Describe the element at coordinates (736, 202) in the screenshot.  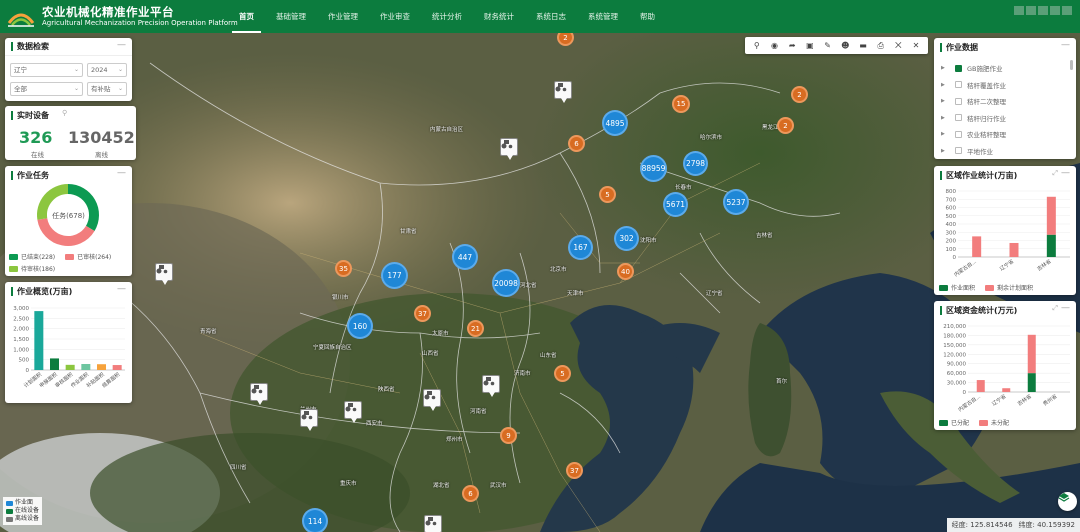
I see `cluster-marker-large: 5237` at that location.